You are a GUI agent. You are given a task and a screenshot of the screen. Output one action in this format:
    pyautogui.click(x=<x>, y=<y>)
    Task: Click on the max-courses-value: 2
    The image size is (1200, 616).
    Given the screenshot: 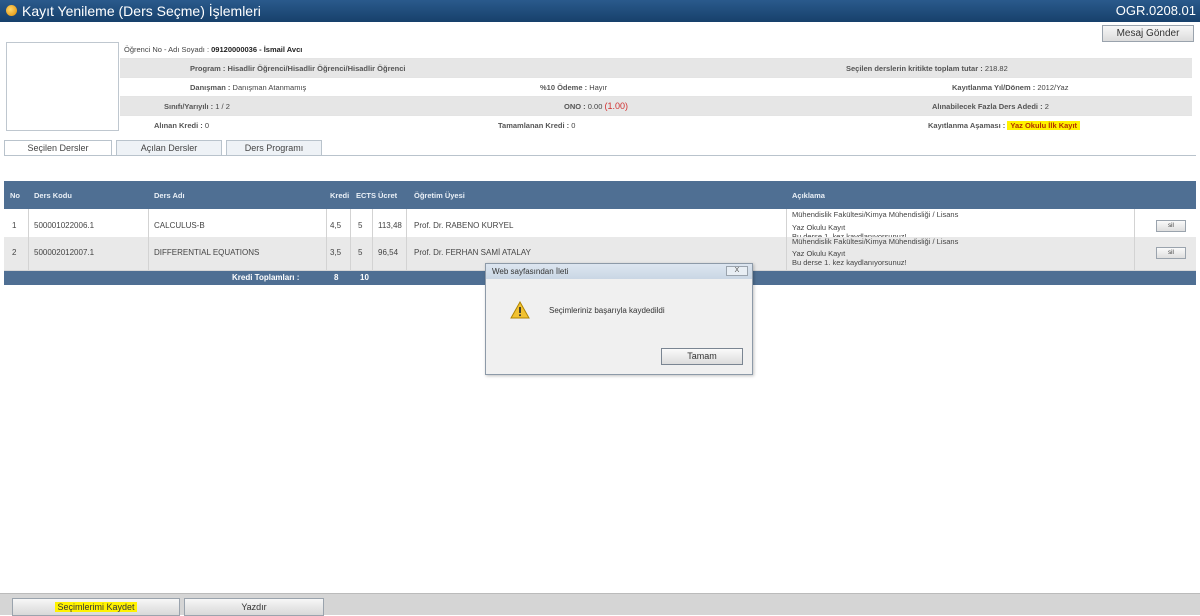 What is the action you would take?
    pyautogui.click(x=1046, y=106)
    